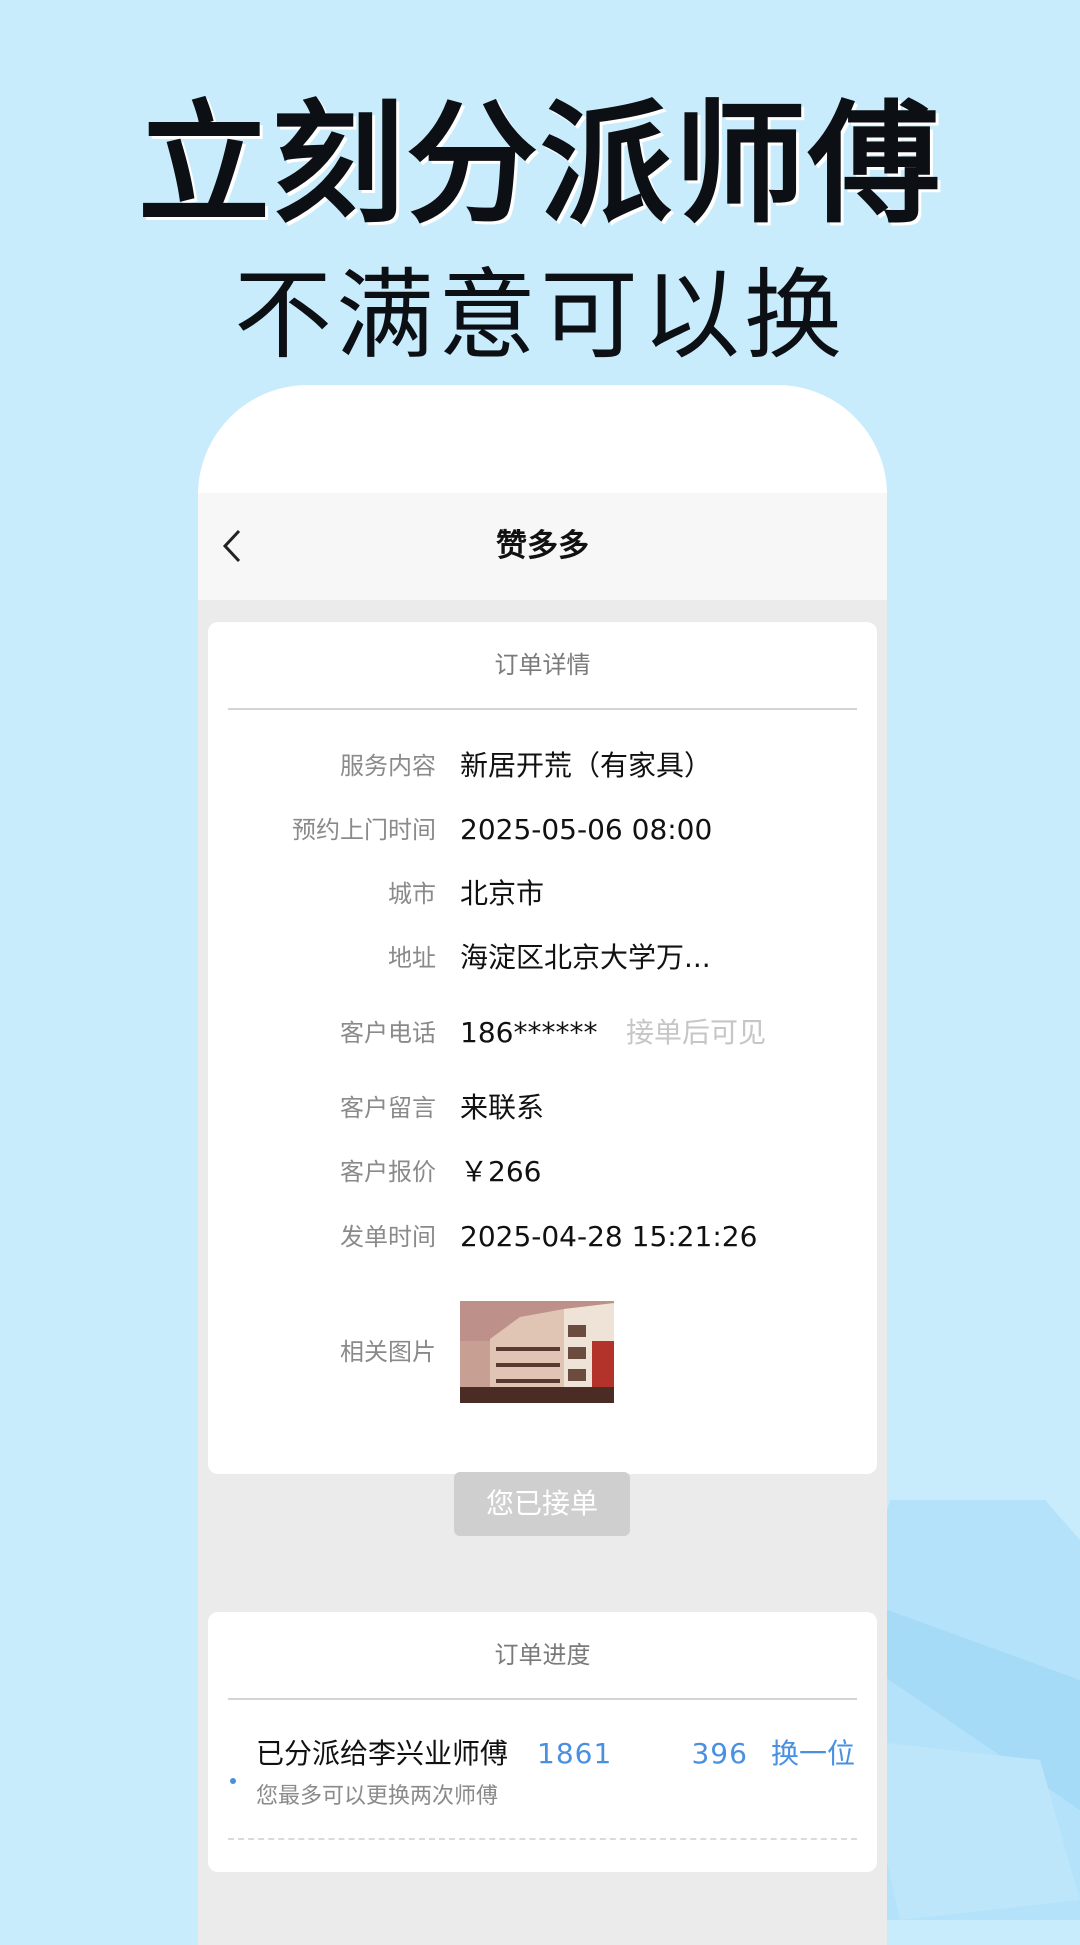 The image size is (1080, 1945). Describe the element at coordinates (542, 1655) in the screenshot. I see `order-progress-header: 订单进度` at that location.